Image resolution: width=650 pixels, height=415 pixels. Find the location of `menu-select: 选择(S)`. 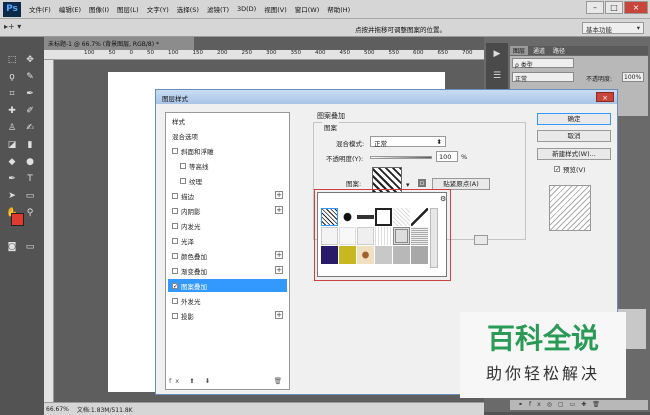

menu-select: 选择(S) is located at coordinates (188, 9).